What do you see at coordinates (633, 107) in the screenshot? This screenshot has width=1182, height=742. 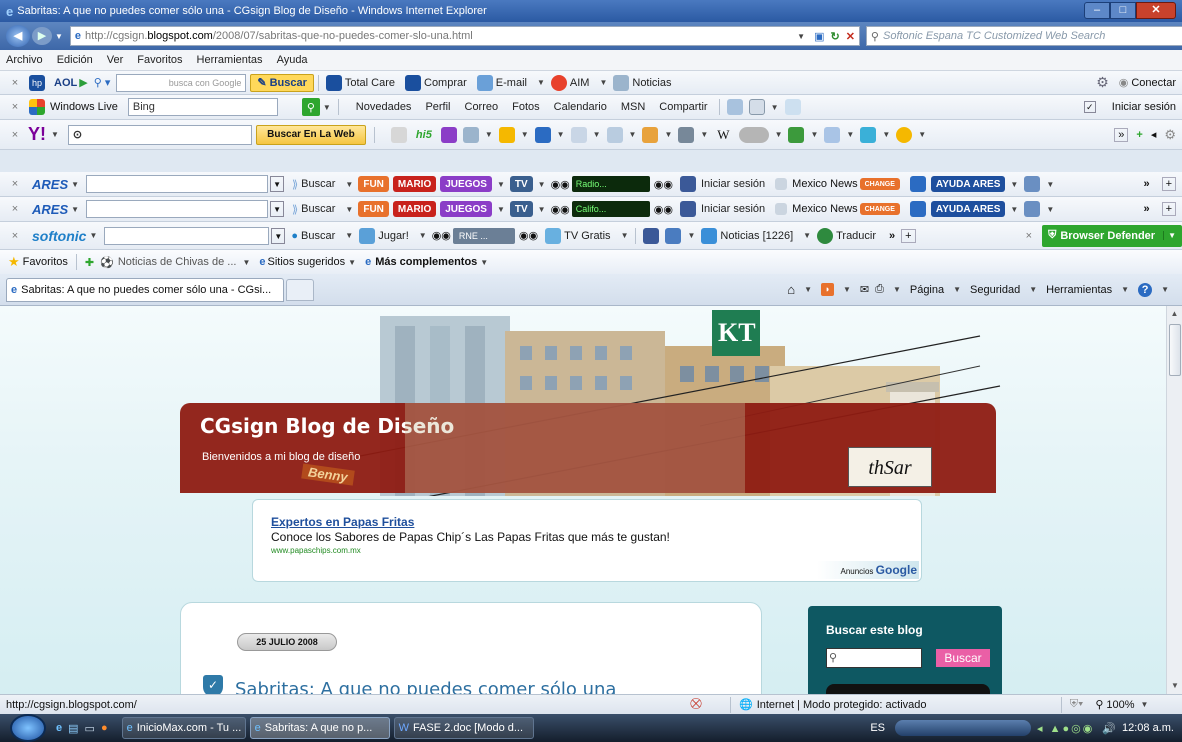 I see `wl-msn: MSN` at bounding box center [633, 107].